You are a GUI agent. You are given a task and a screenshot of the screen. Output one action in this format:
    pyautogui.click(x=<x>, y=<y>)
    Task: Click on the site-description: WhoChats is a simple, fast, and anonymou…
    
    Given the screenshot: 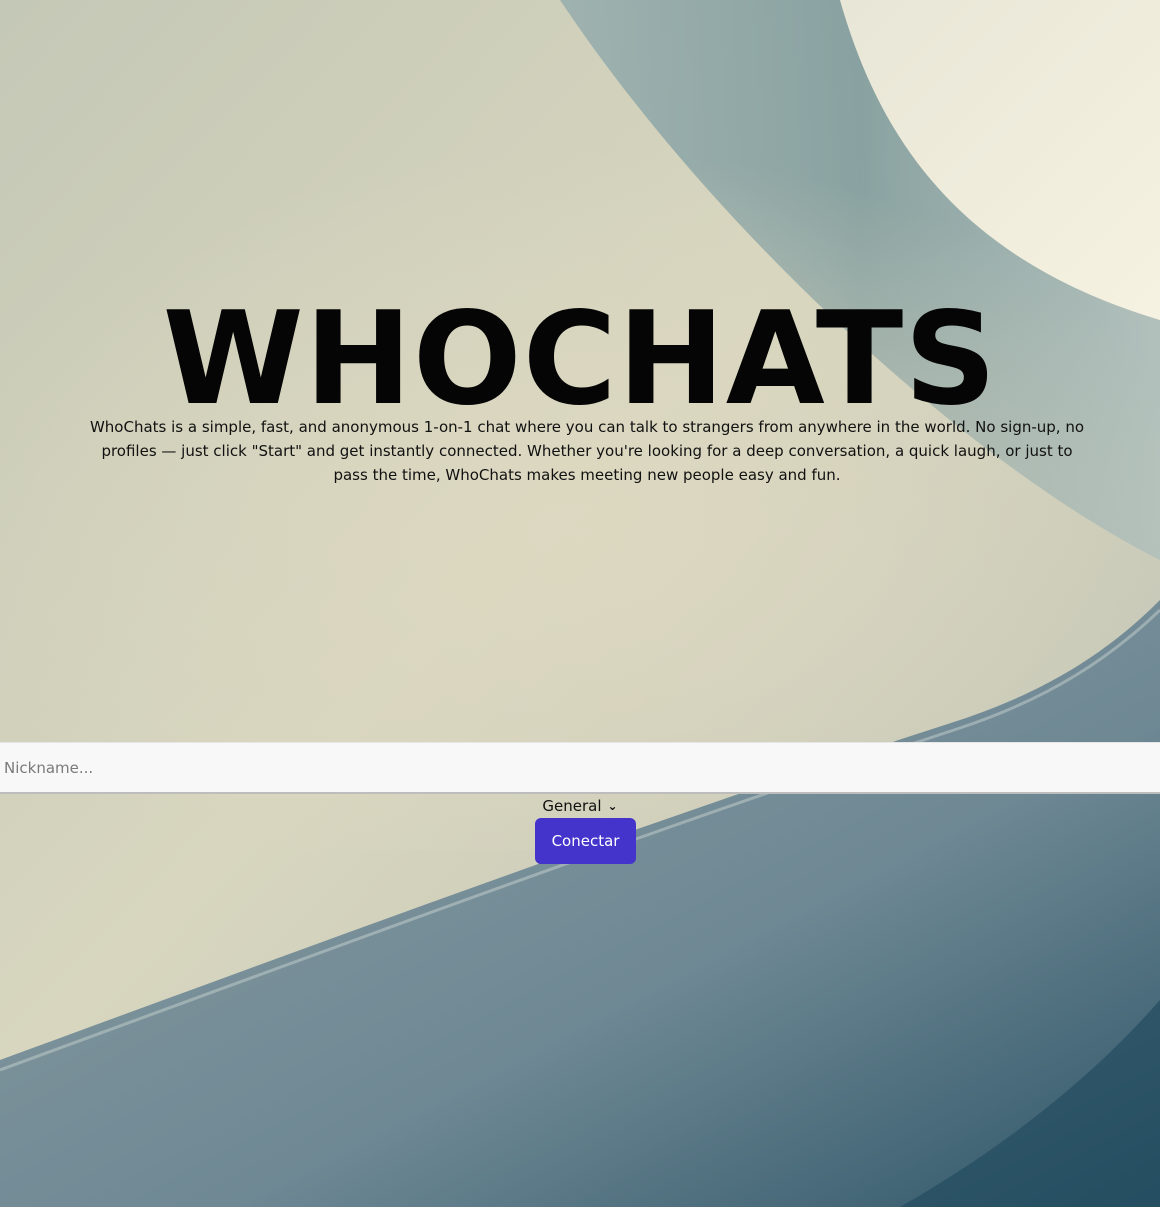 What is the action you would take?
    pyautogui.click(x=587, y=451)
    